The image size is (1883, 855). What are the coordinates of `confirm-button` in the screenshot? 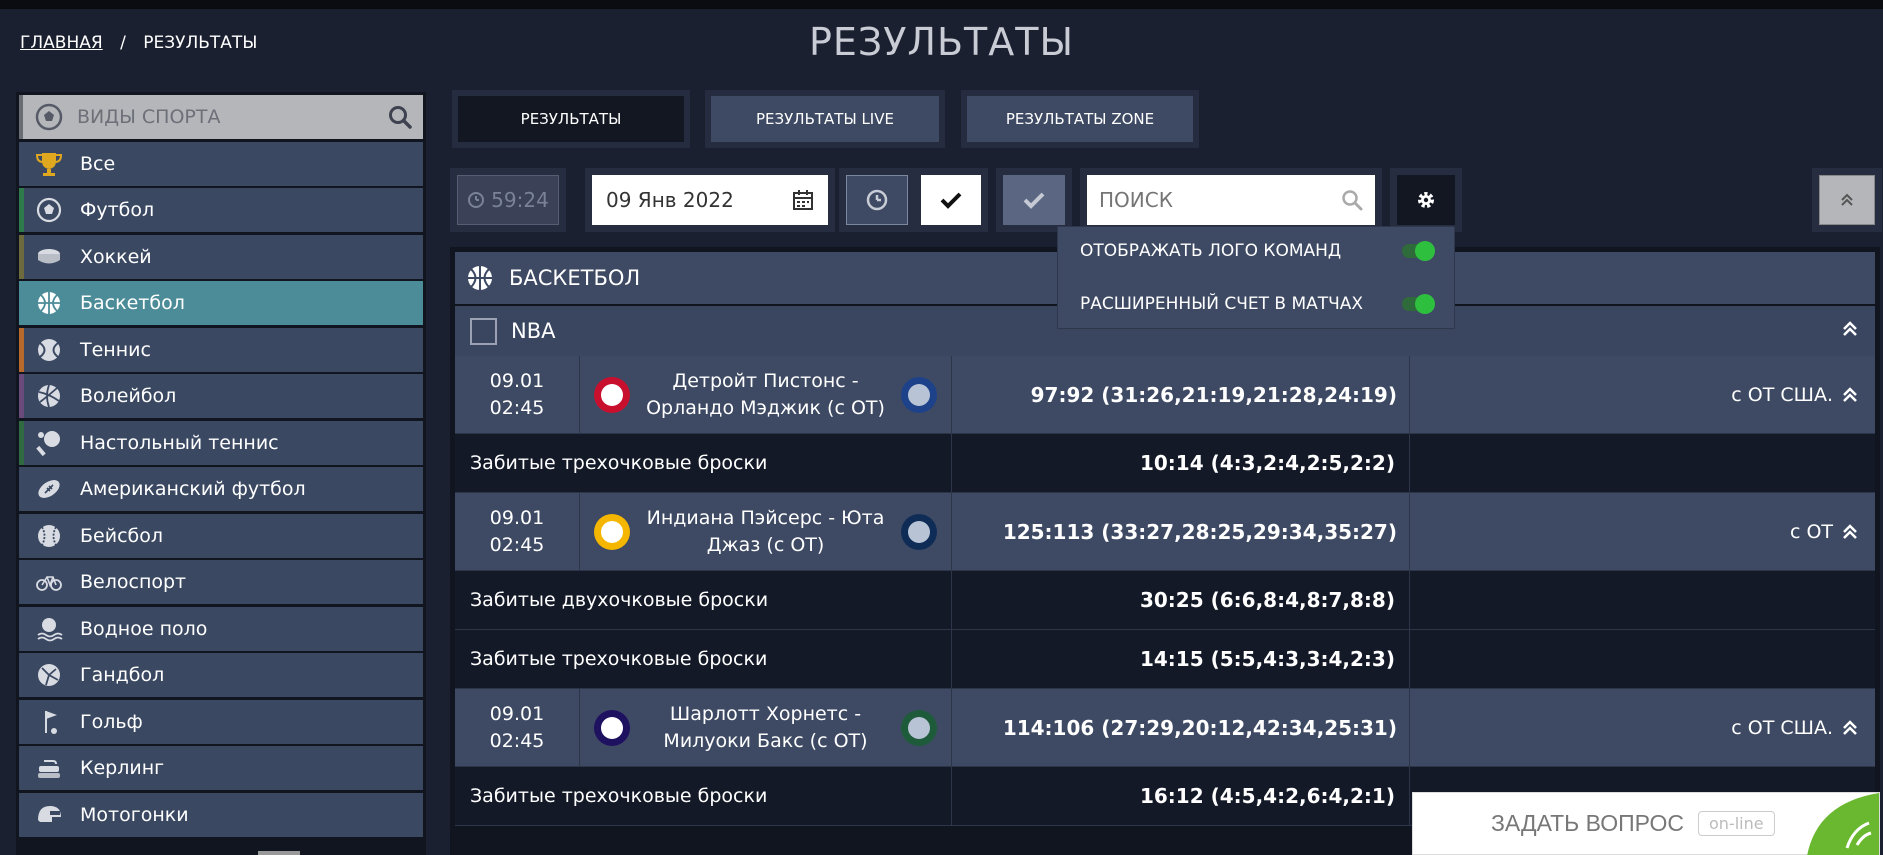 It's located at (1034, 200).